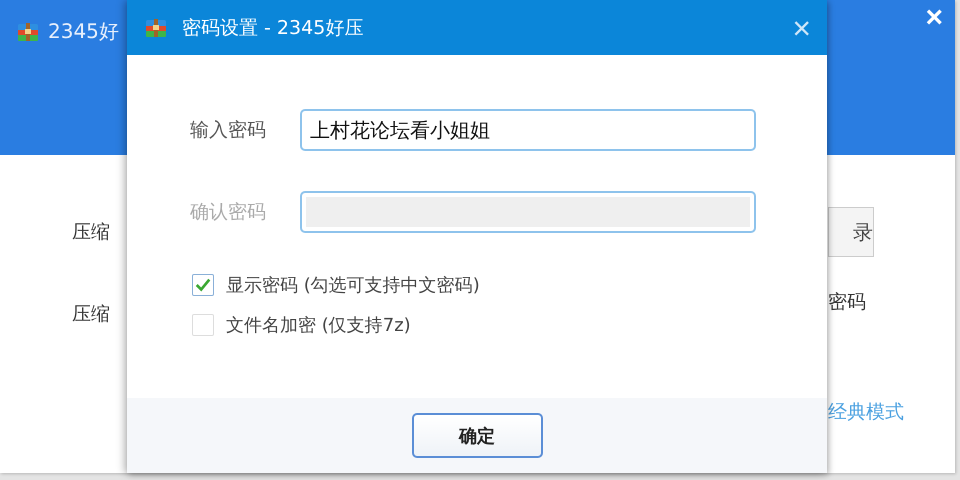 This screenshot has width=960, height=480. I want to click on ok-button: 确定, so click(477, 435).